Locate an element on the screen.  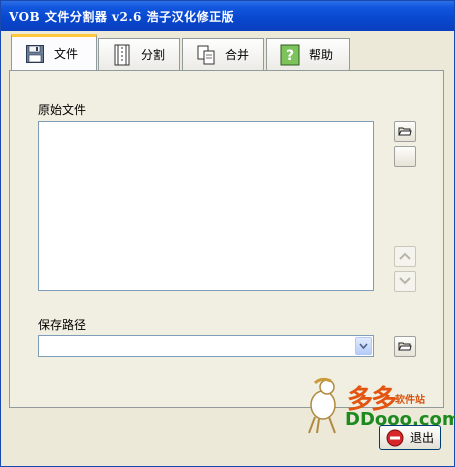
output-path-combo is located at coordinates (206, 346).